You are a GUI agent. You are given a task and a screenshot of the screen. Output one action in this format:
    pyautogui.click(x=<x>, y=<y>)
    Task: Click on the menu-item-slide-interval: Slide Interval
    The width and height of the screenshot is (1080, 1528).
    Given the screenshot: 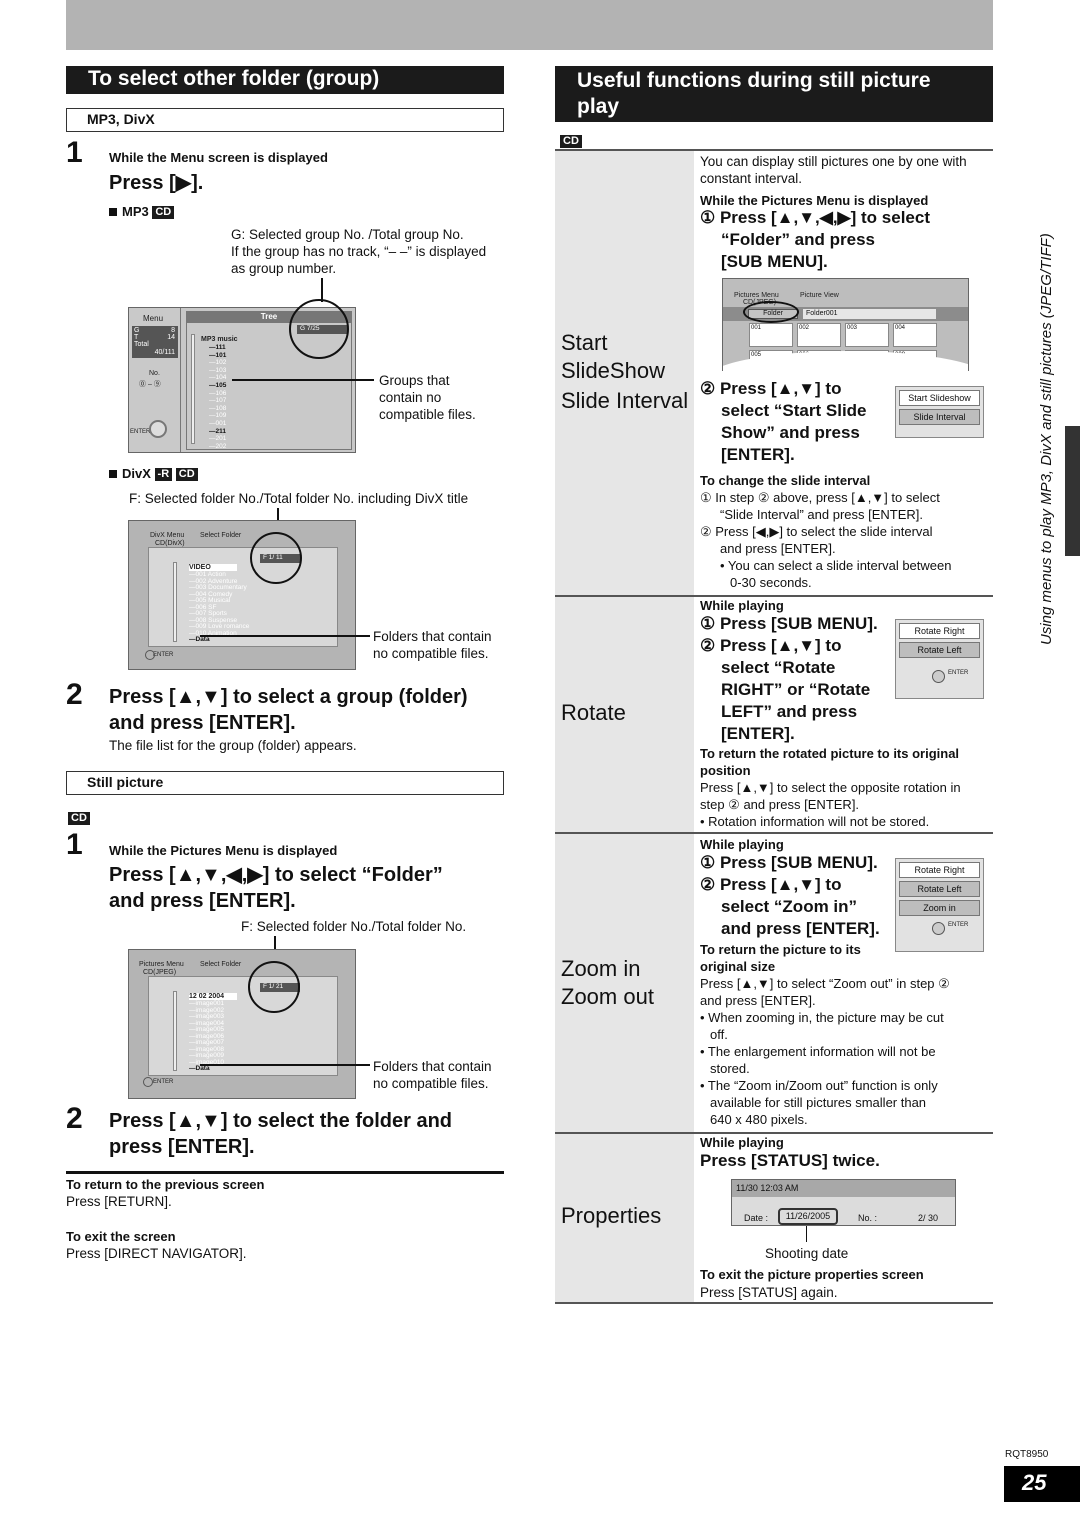 What is the action you would take?
    pyautogui.click(x=939, y=417)
    